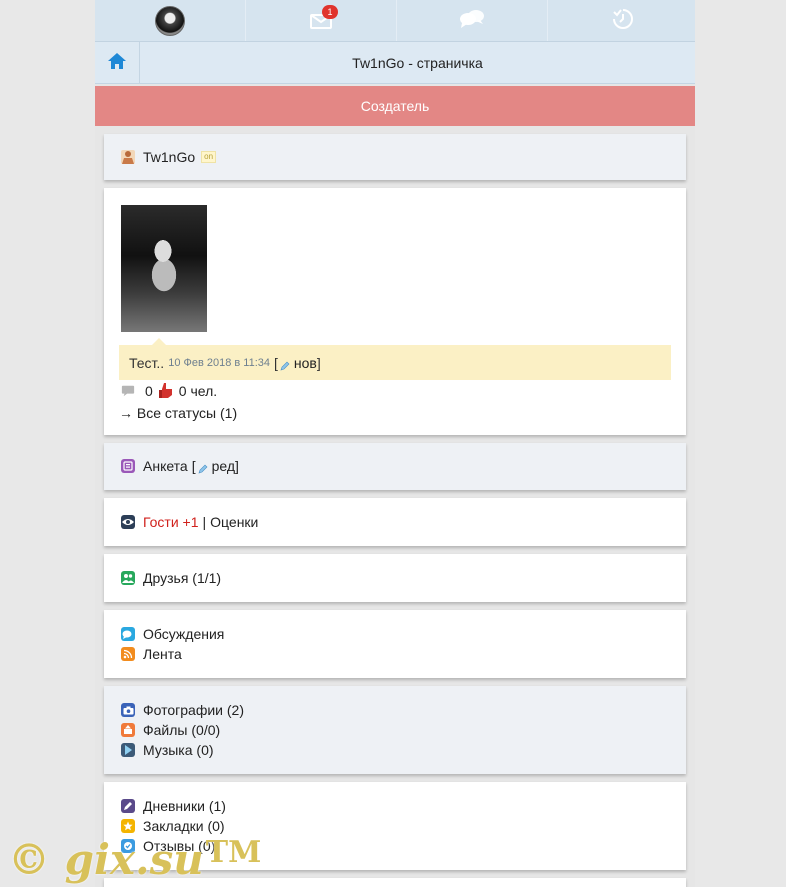  Describe the element at coordinates (219, 362) in the screenshot. I see `status-date: 10 Фев 2018 в 11:34` at that location.